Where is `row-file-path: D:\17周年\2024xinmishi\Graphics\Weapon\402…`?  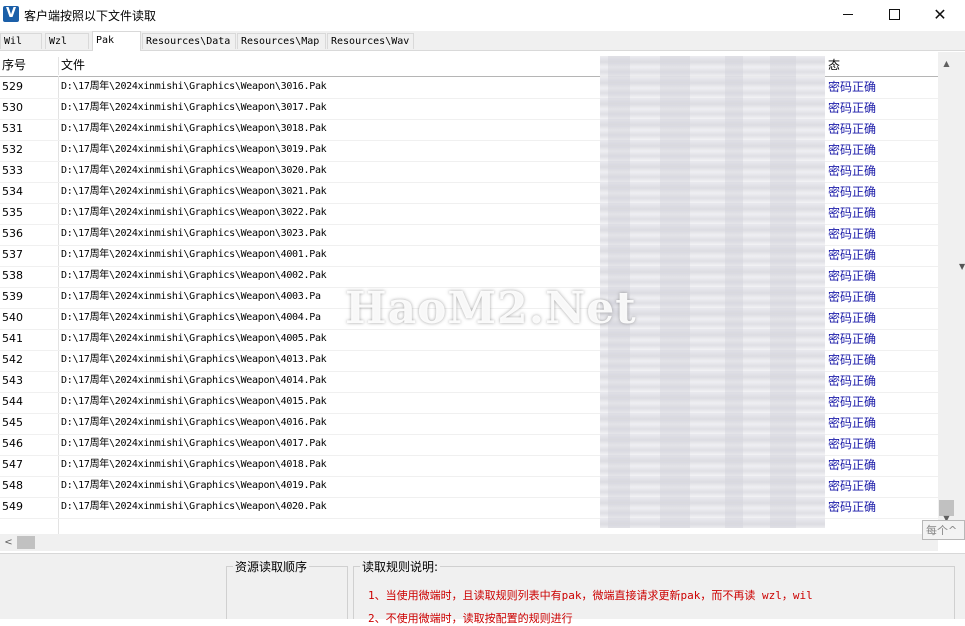
row-file-path: D:\17周年\2024xinmishi\Graphics\Weapon\402… is located at coordinates (194, 506).